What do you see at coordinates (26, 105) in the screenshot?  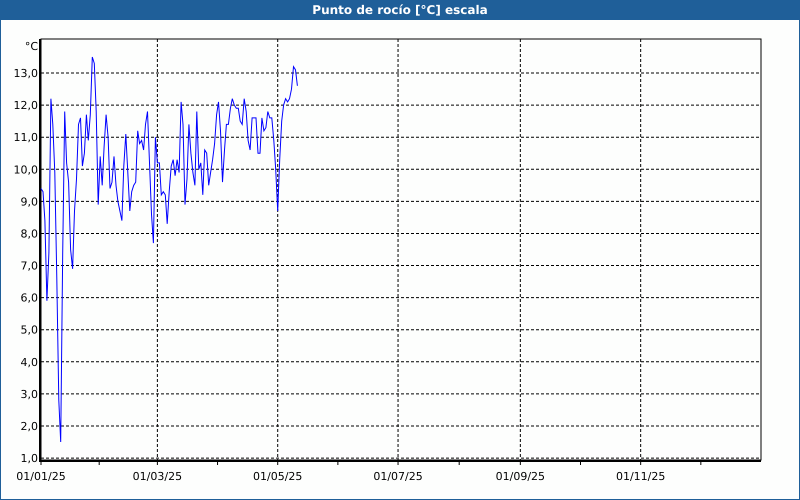 I see `axis-tick-label: 12,0` at bounding box center [26, 105].